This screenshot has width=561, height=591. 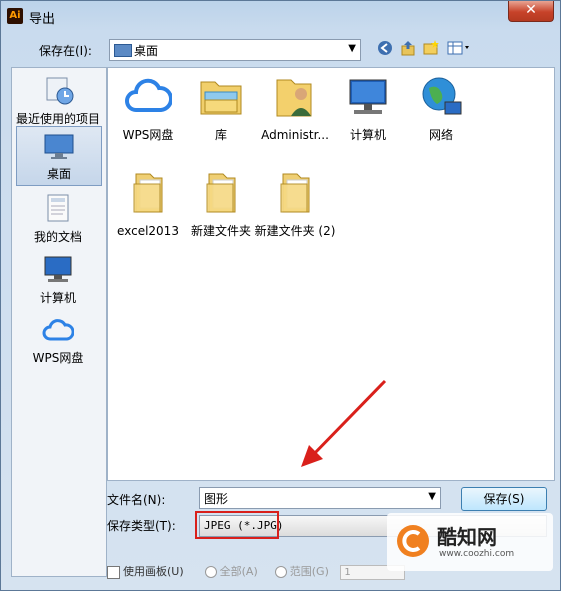 I want to click on illustrator-app-icon: Ai, so click(x=15, y=16).